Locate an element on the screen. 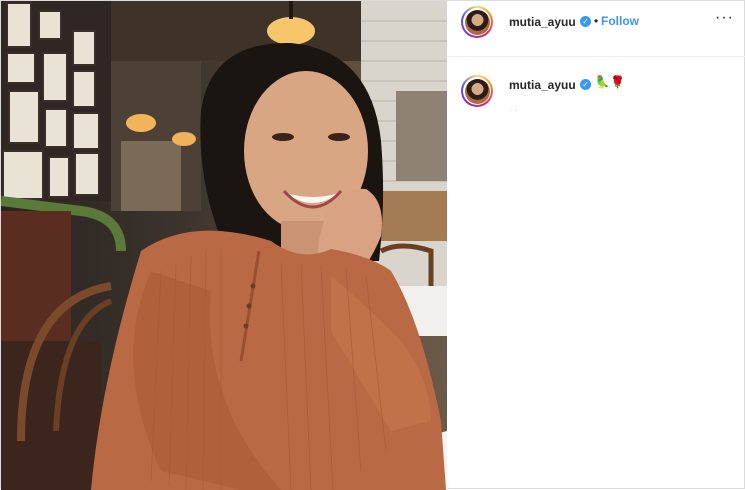  username-link: mutia_ayuu is located at coordinates (542, 22).